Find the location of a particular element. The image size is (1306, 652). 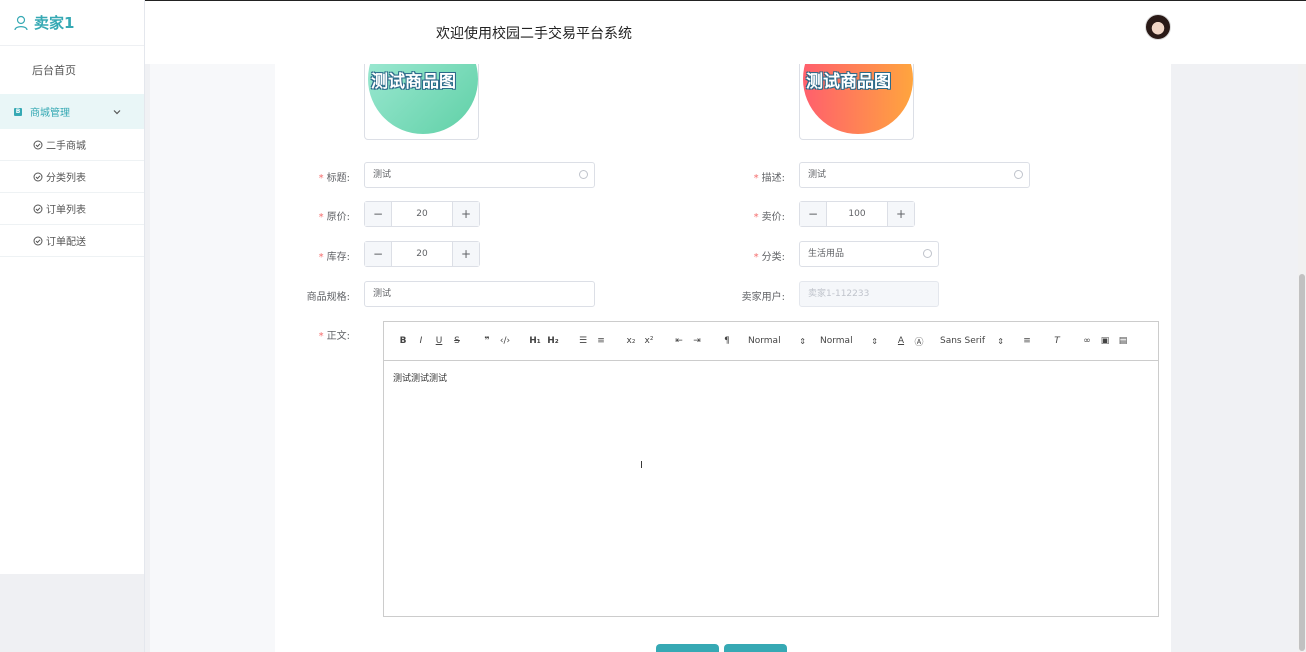

sidebar-item-order-list: 订单列表 is located at coordinates (72, 209).